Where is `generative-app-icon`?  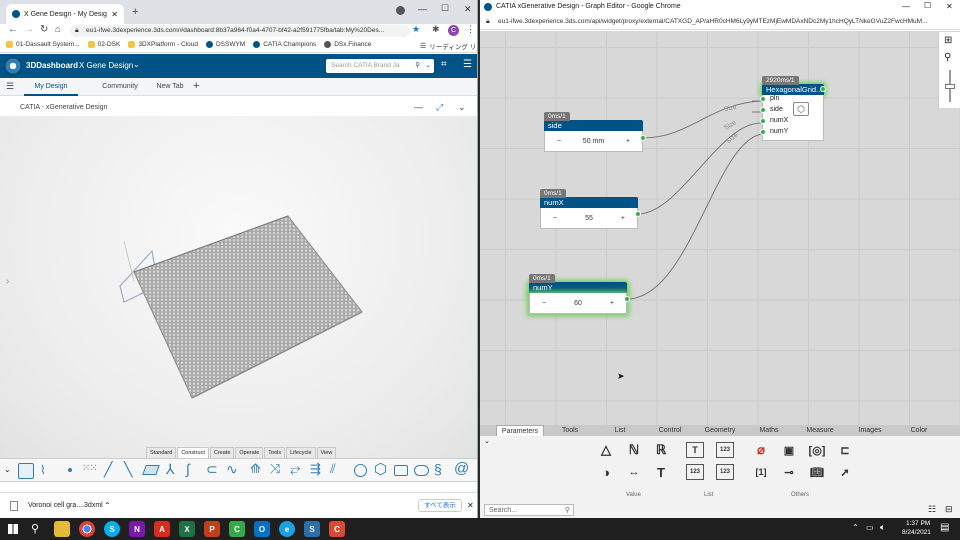 generative-app-icon is located at coordinates (26, 471).